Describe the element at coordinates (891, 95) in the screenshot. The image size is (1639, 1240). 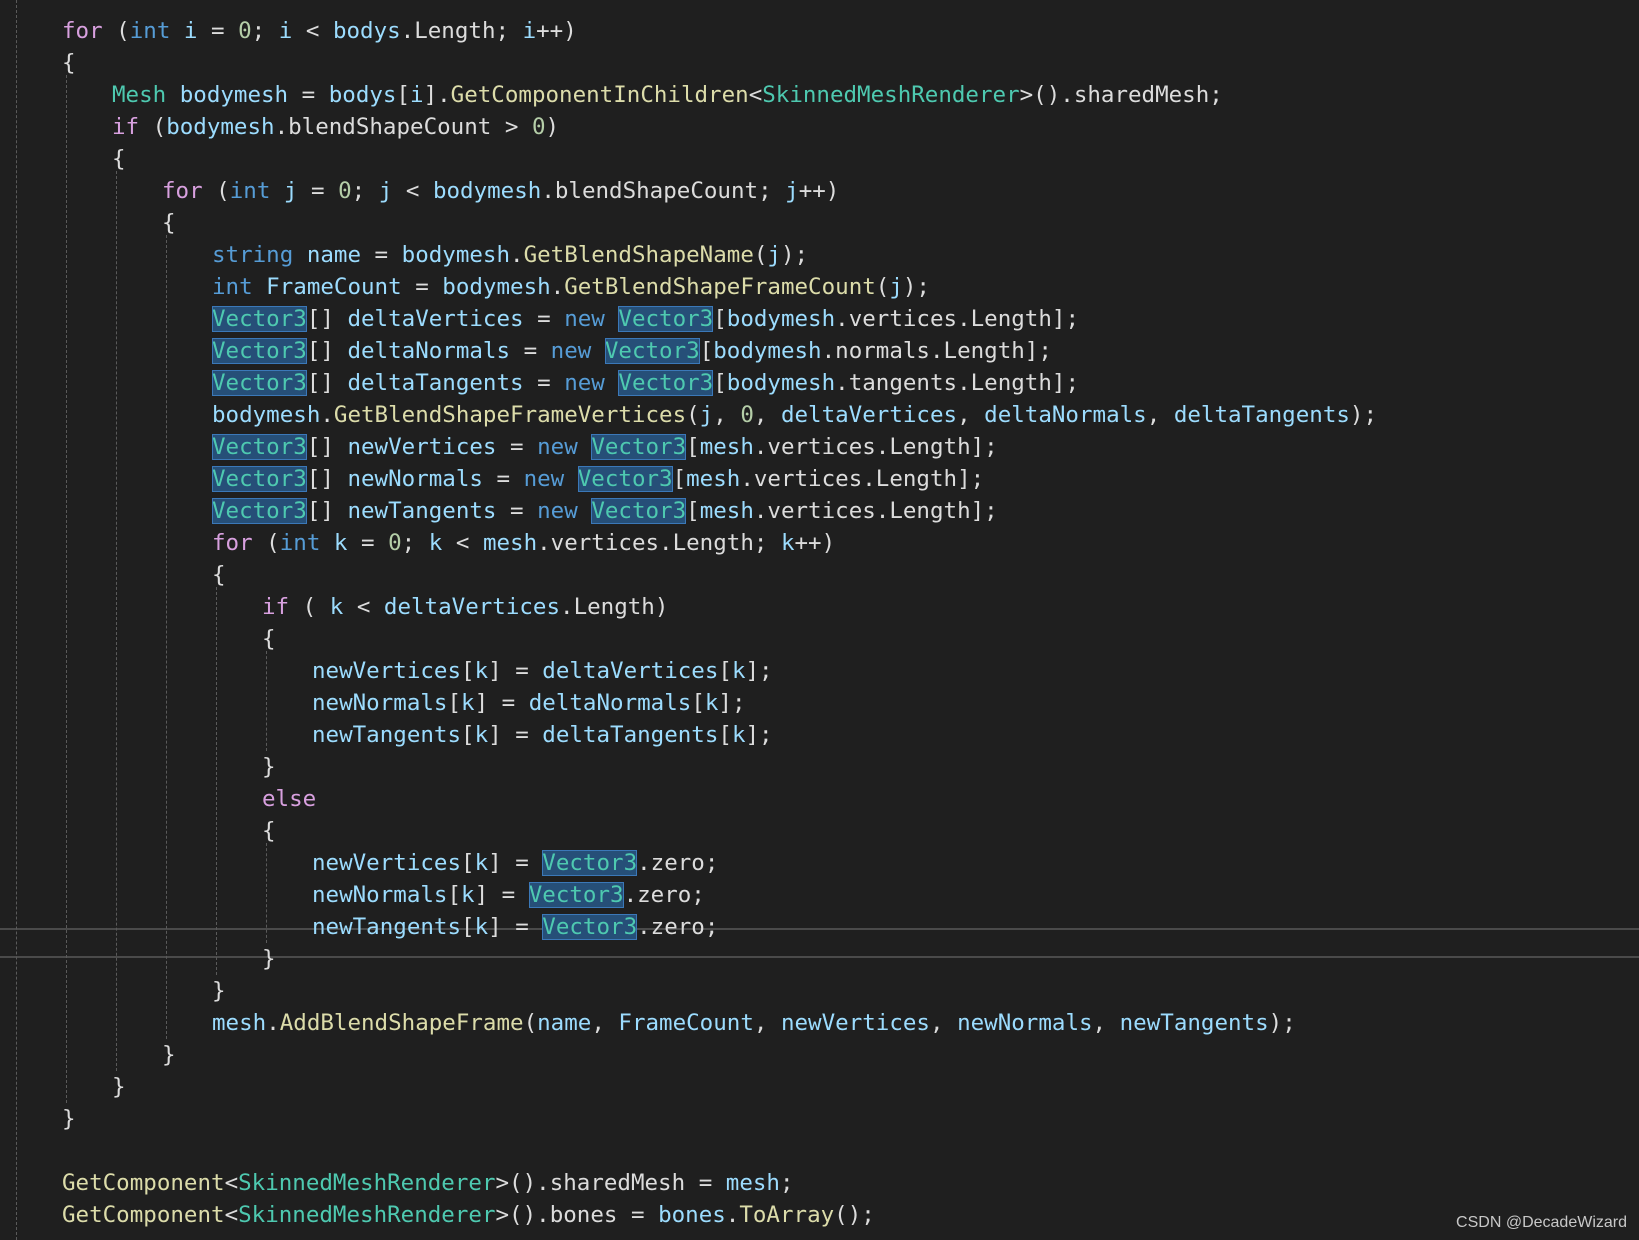
I see `code-token: SkinnedMeshRenderer` at that location.